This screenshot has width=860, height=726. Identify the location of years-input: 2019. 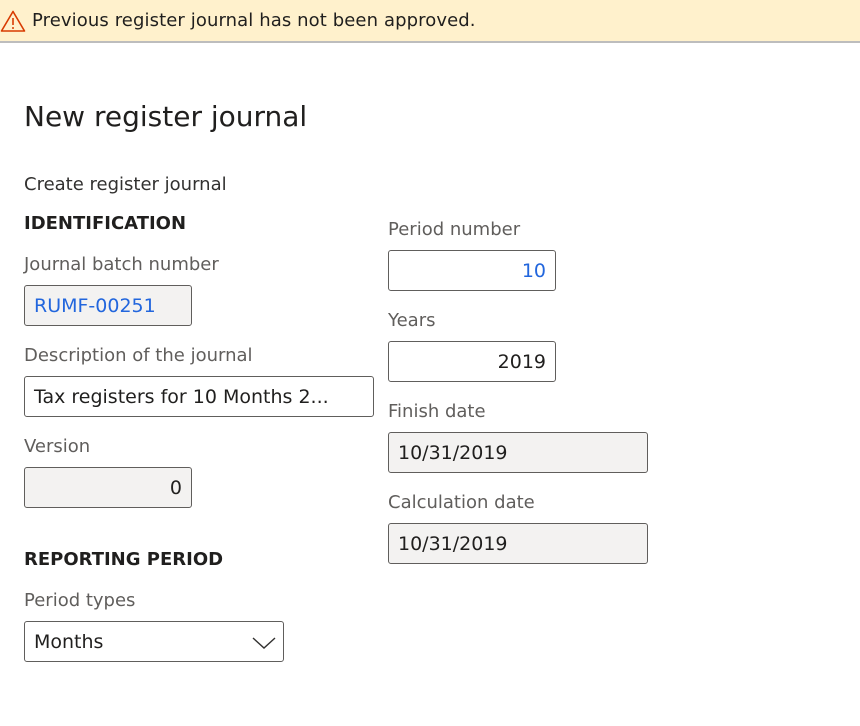
(472, 361).